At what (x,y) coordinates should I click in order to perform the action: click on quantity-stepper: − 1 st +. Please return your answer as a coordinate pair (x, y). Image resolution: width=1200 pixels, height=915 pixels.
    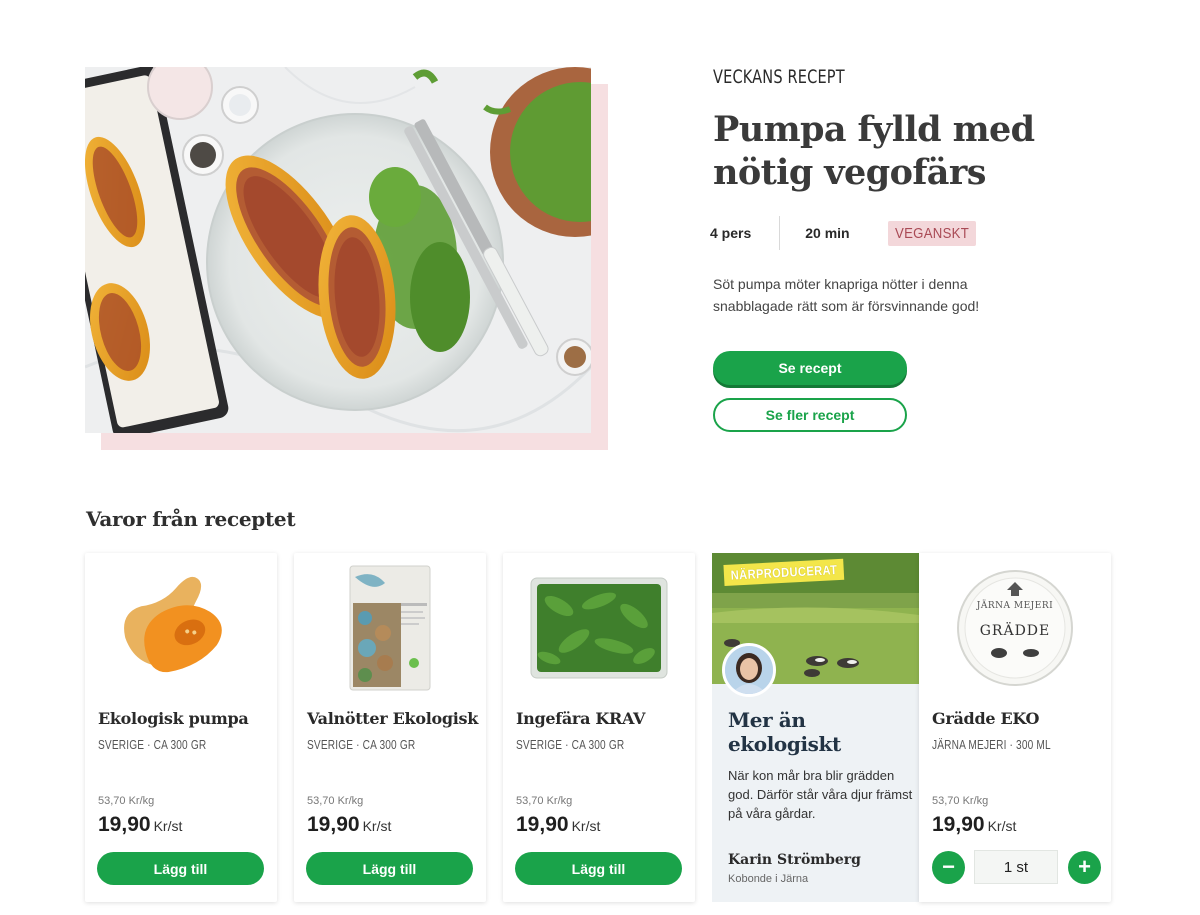
    Looking at the image, I should click on (1016, 867).